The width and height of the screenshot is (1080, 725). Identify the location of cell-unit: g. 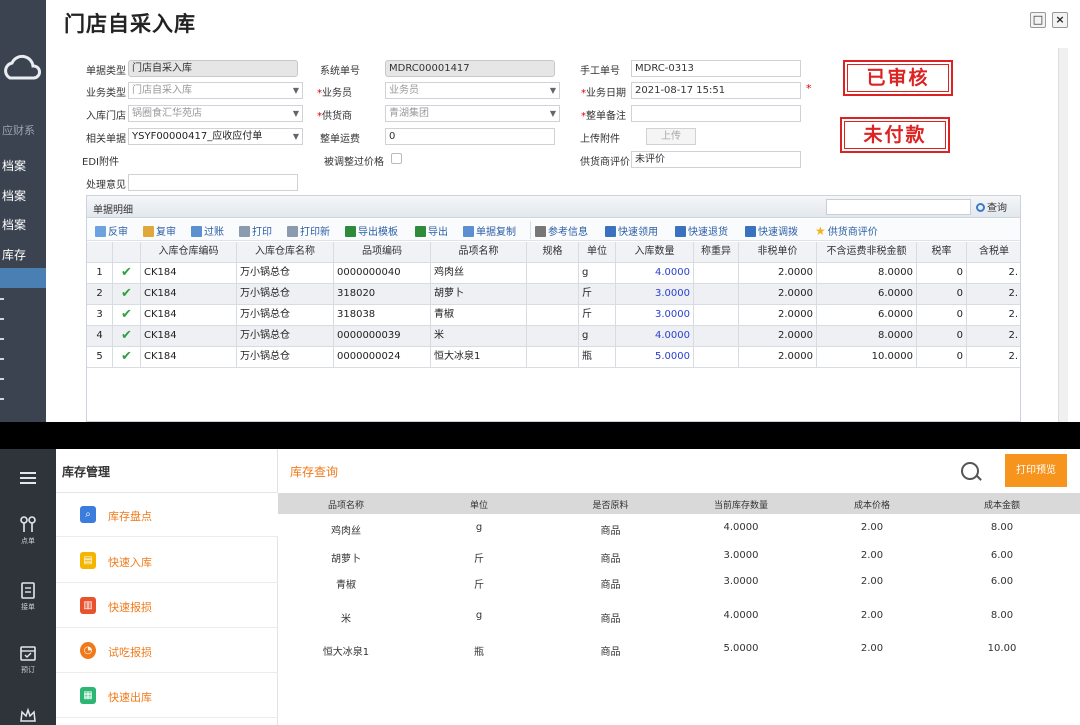
(597, 336).